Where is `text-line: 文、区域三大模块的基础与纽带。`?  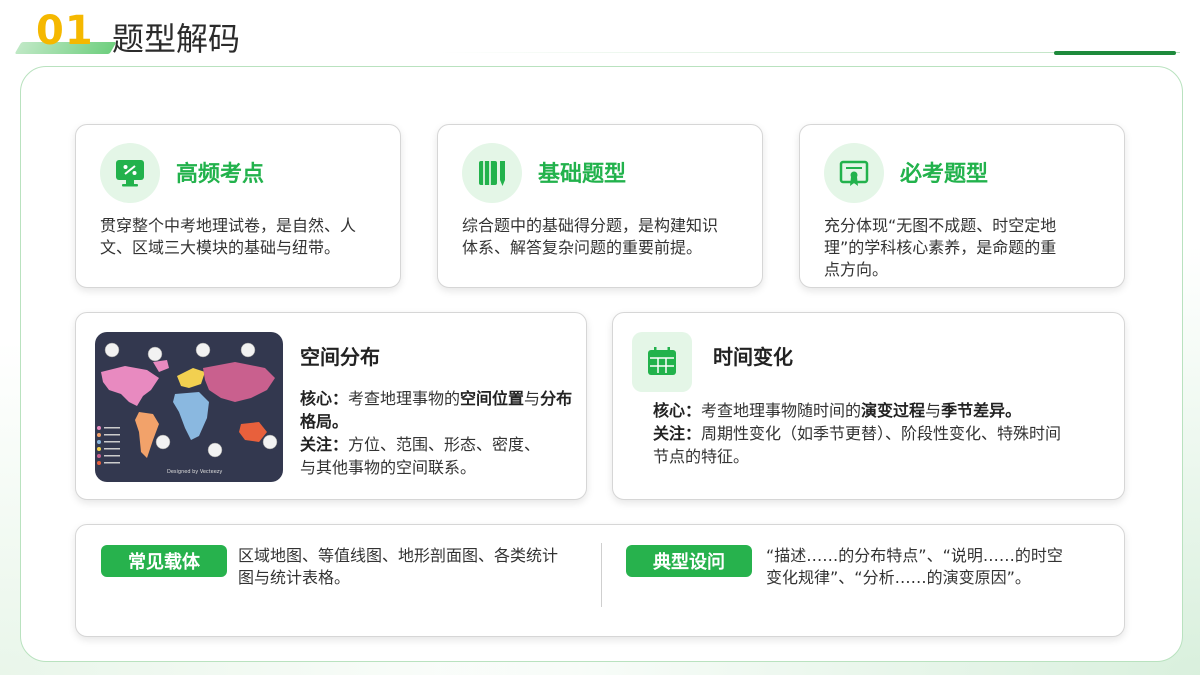 text-line: 文、区域三大模块的基础与纽带。 is located at coordinates (220, 247).